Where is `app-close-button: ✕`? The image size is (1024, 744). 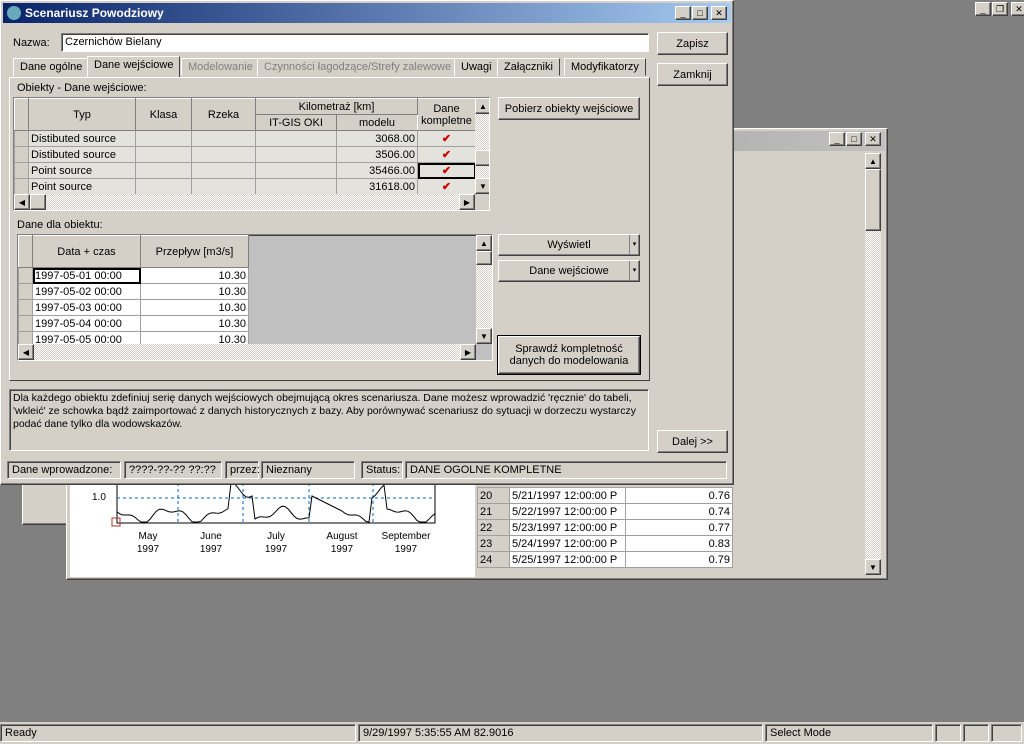 app-close-button: ✕ is located at coordinates (1017, 9).